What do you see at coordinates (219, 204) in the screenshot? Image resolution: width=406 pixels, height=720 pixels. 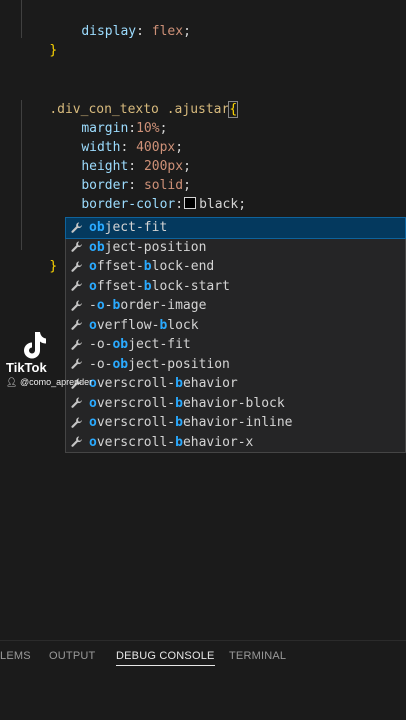 I see `css-value: black` at bounding box center [219, 204].